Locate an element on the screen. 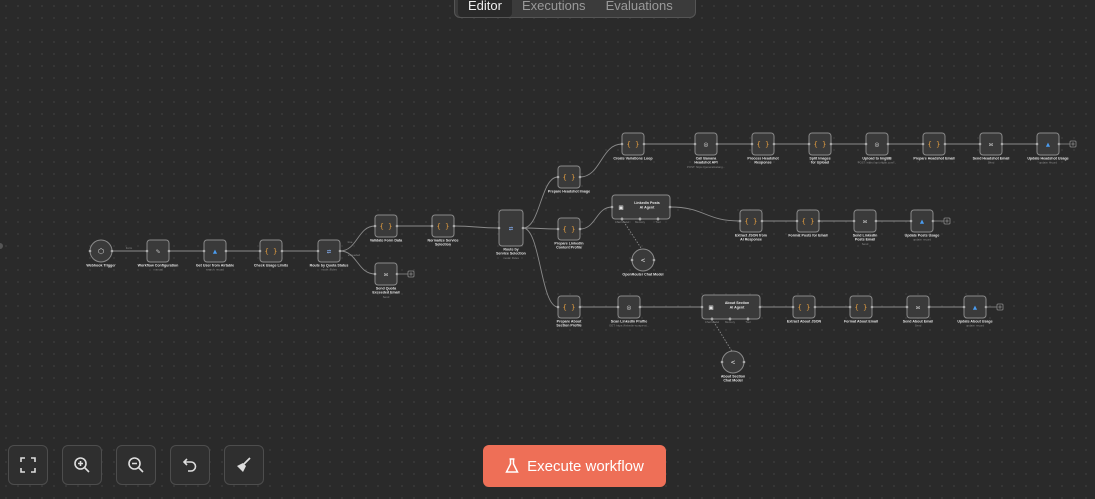 The image size is (1095, 499). zoom-out-button is located at coordinates (136, 465).